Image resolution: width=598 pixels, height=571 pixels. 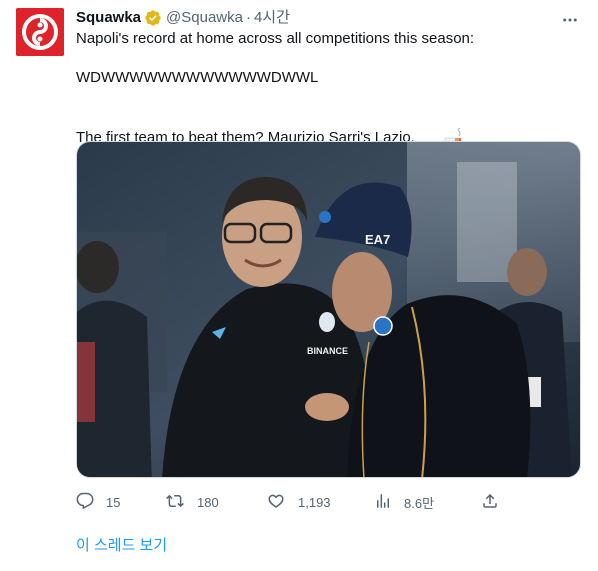 I want to click on author-handle: @Squawka, so click(x=204, y=18).